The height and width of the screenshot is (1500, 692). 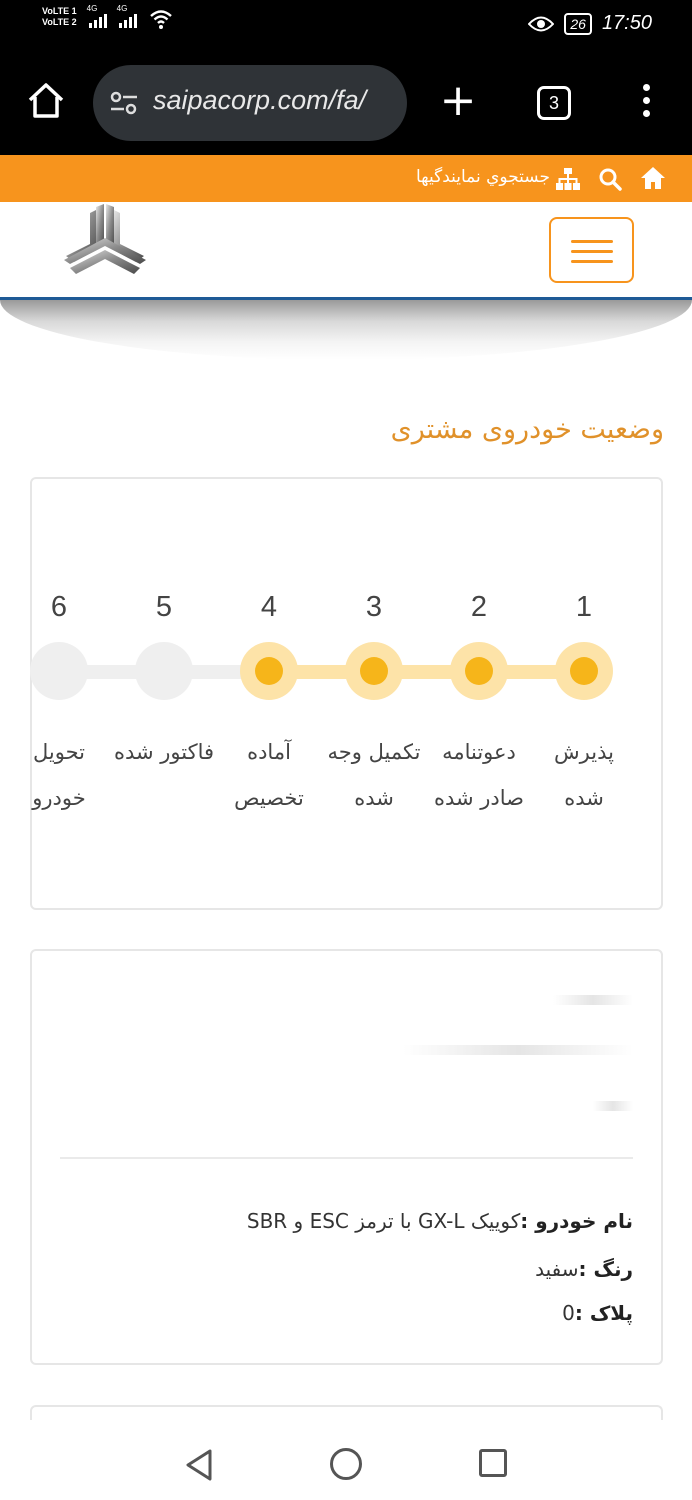 I want to click on vehicle-plate-value: 0, so click(x=568, y=1313).